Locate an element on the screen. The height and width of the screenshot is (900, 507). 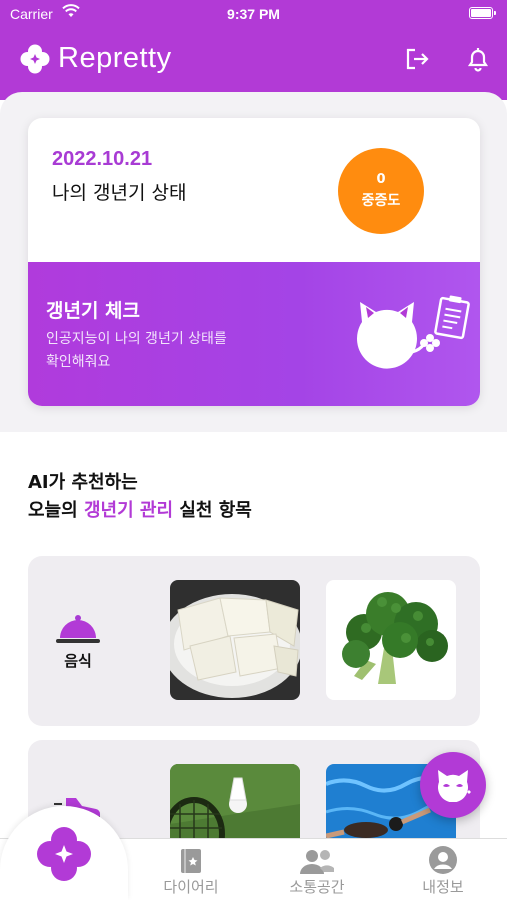
app-header: Carrier 9:37 PM Repretty is located at coordinates (253, 50).